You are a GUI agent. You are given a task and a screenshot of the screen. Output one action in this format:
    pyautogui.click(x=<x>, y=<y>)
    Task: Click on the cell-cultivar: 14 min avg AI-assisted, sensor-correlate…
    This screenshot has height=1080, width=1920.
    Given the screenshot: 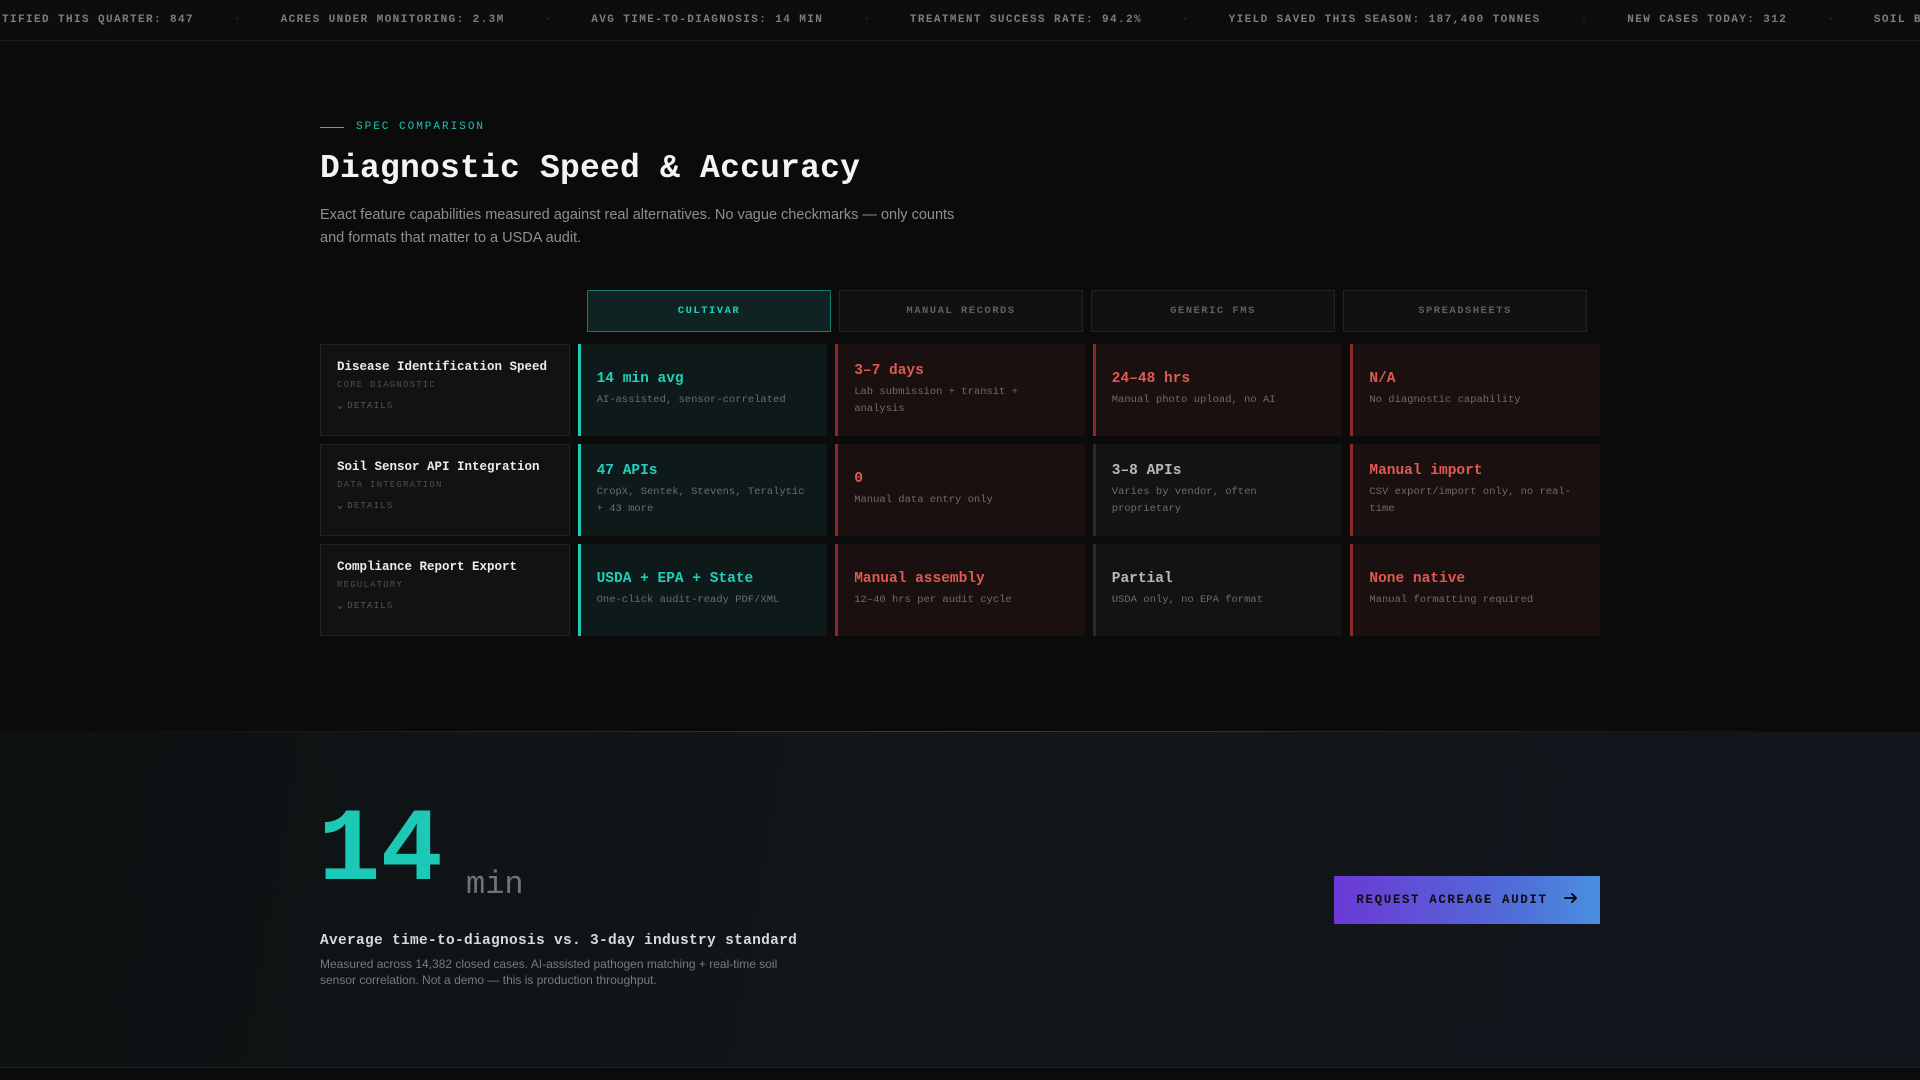 What is the action you would take?
    pyautogui.click(x=702, y=390)
    